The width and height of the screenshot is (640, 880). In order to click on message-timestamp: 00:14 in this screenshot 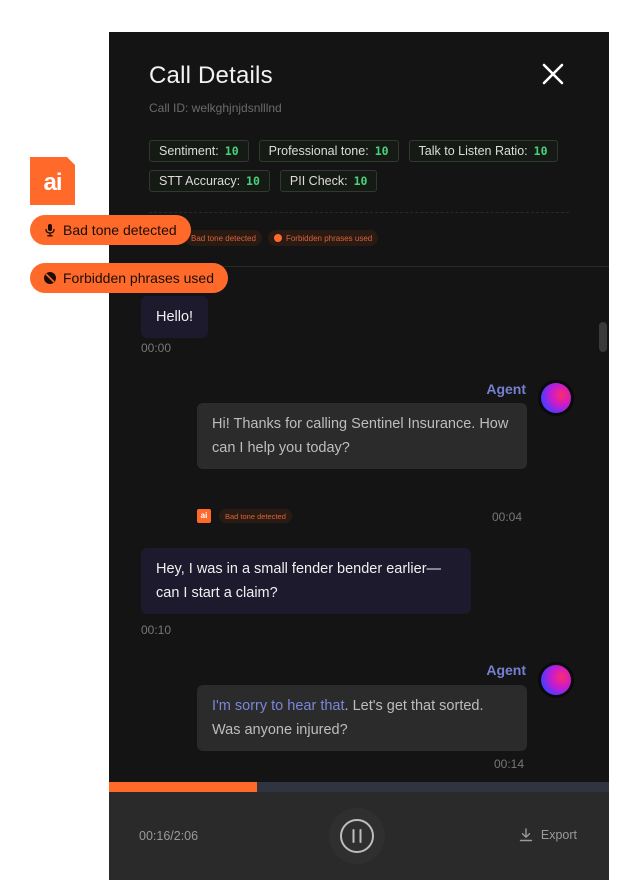, I will do `click(509, 764)`.